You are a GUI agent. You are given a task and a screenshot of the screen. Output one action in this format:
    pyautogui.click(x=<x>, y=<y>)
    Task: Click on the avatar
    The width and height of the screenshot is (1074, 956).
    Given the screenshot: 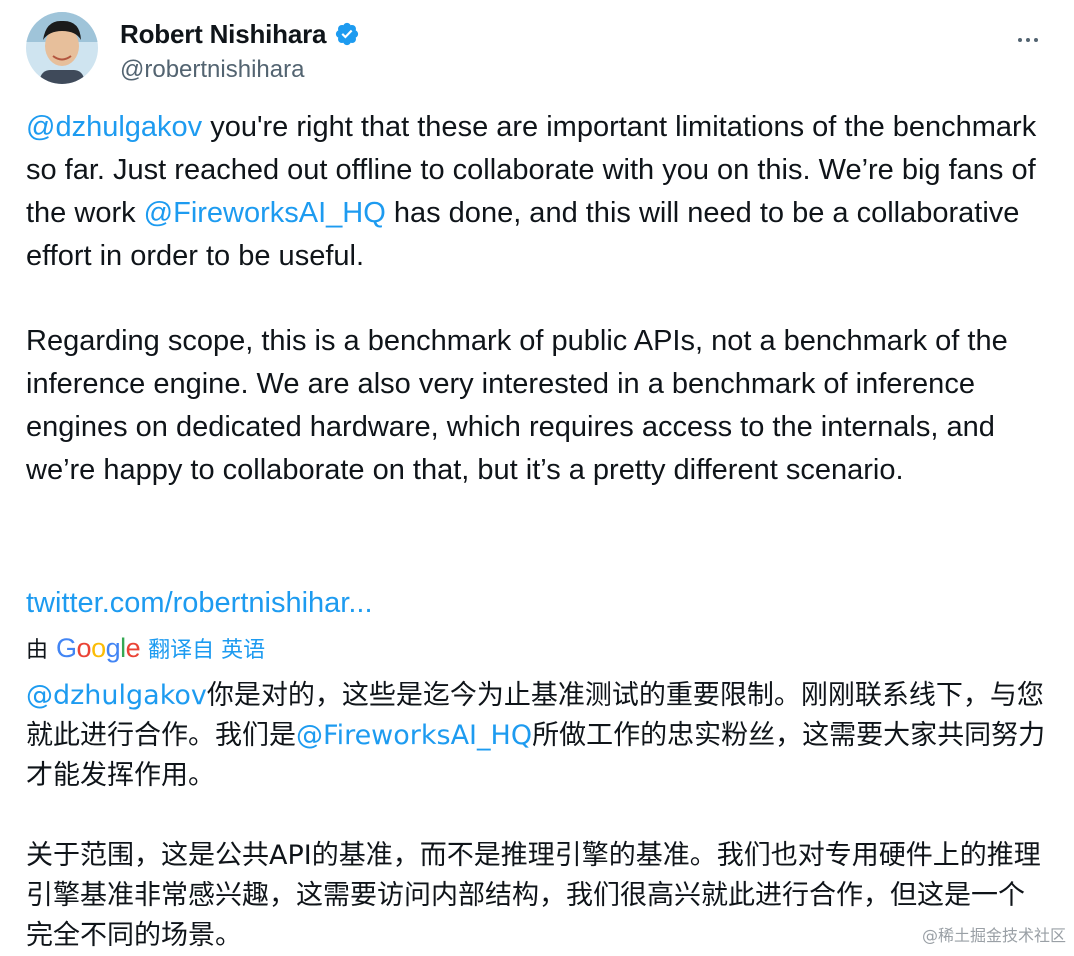 What is the action you would take?
    pyautogui.click(x=62, y=48)
    